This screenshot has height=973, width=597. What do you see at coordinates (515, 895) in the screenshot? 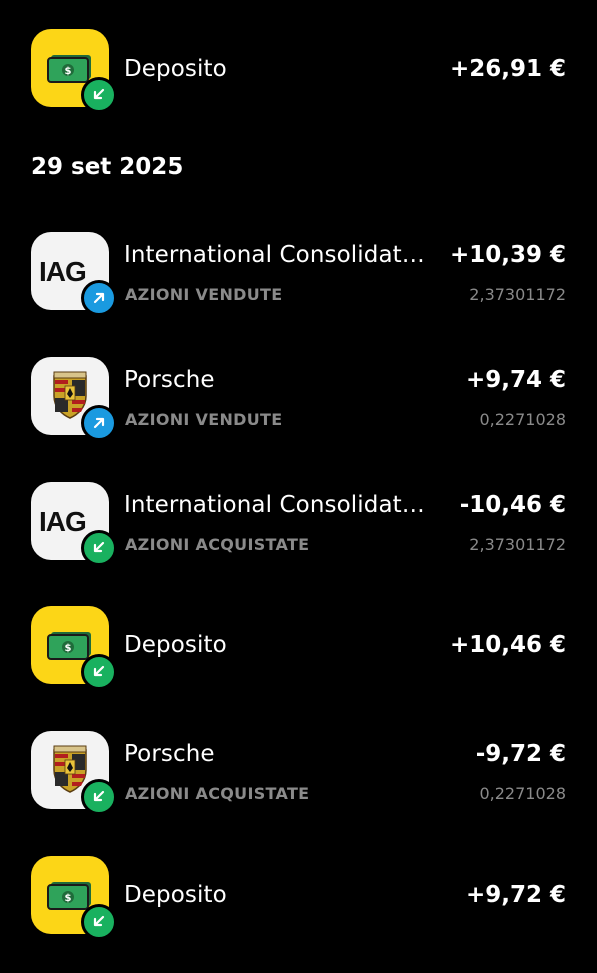
I see `transaction-amount: +9,72 €` at bounding box center [515, 895].